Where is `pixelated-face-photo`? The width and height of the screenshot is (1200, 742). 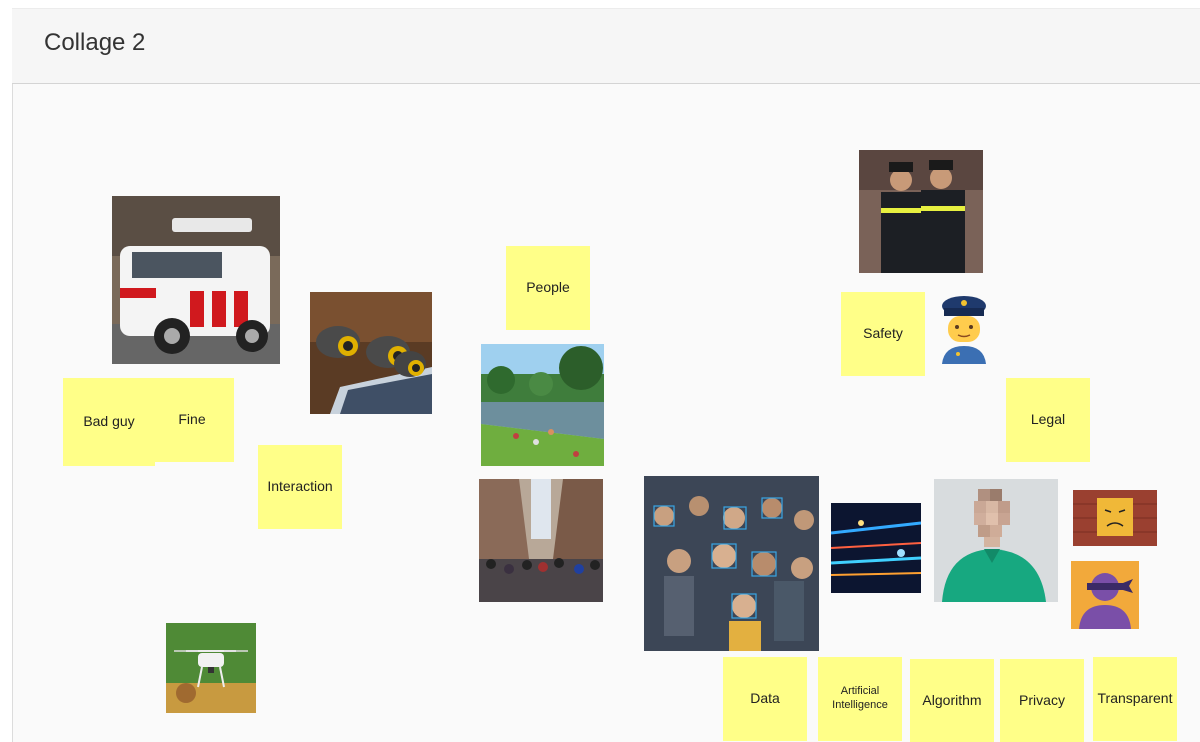
pixelated-face-photo is located at coordinates (996, 540).